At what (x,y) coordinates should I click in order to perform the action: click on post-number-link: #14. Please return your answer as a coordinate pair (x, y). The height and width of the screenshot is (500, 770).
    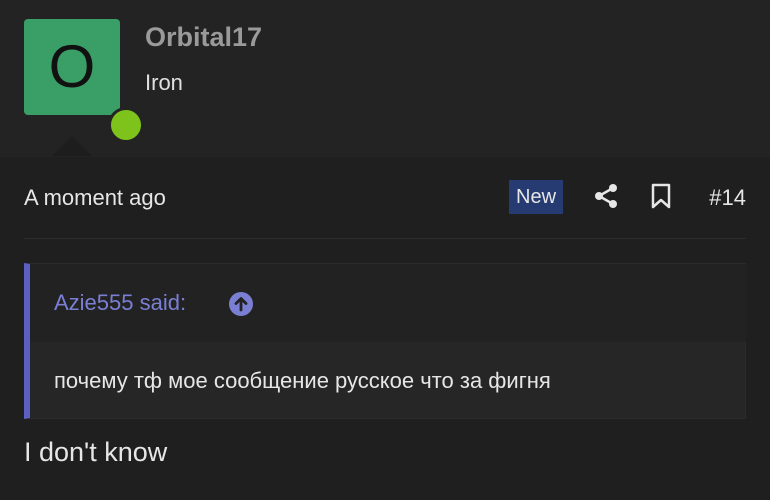
    Looking at the image, I should click on (727, 198).